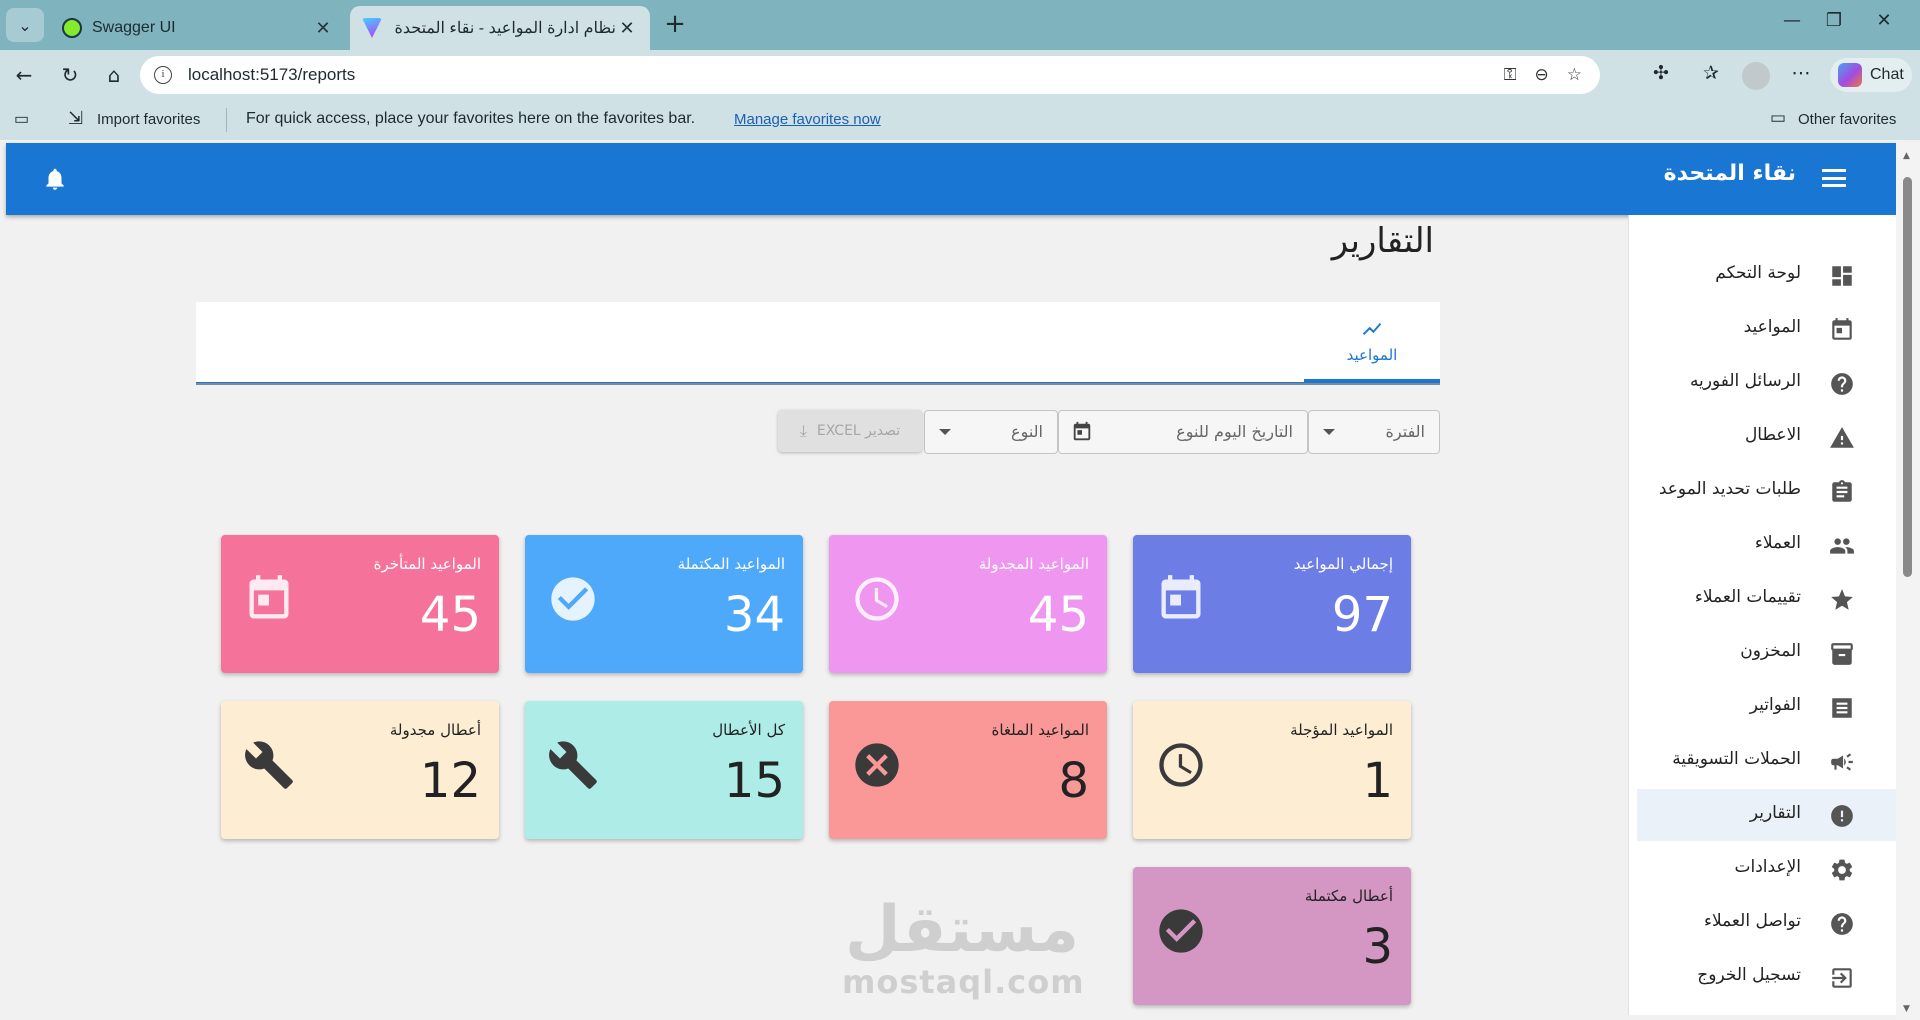 Image resolution: width=1920 pixels, height=1020 pixels. Describe the element at coordinates (1033, 564) in the screenshot. I see `stat-title: المواعيد المجدولة` at that location.